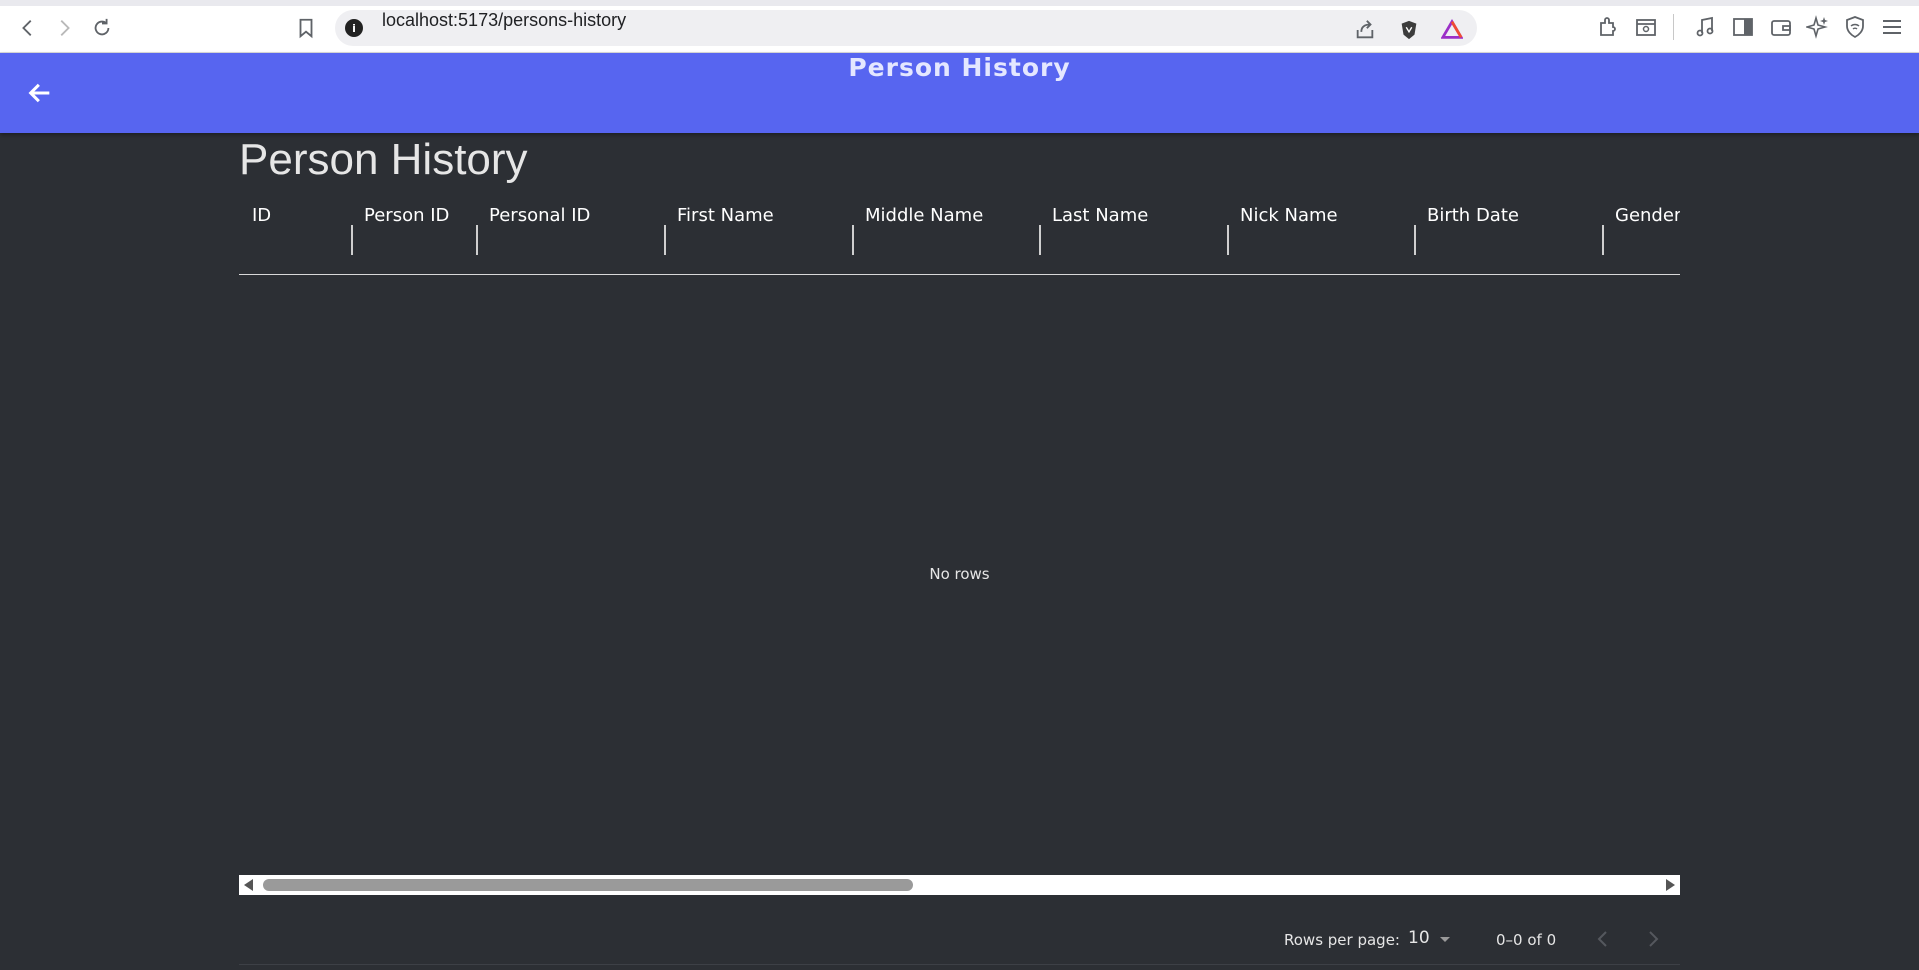 The width and height of the screenshot is (1919, 970). I want to click on reload-icon, so click(102, 27).